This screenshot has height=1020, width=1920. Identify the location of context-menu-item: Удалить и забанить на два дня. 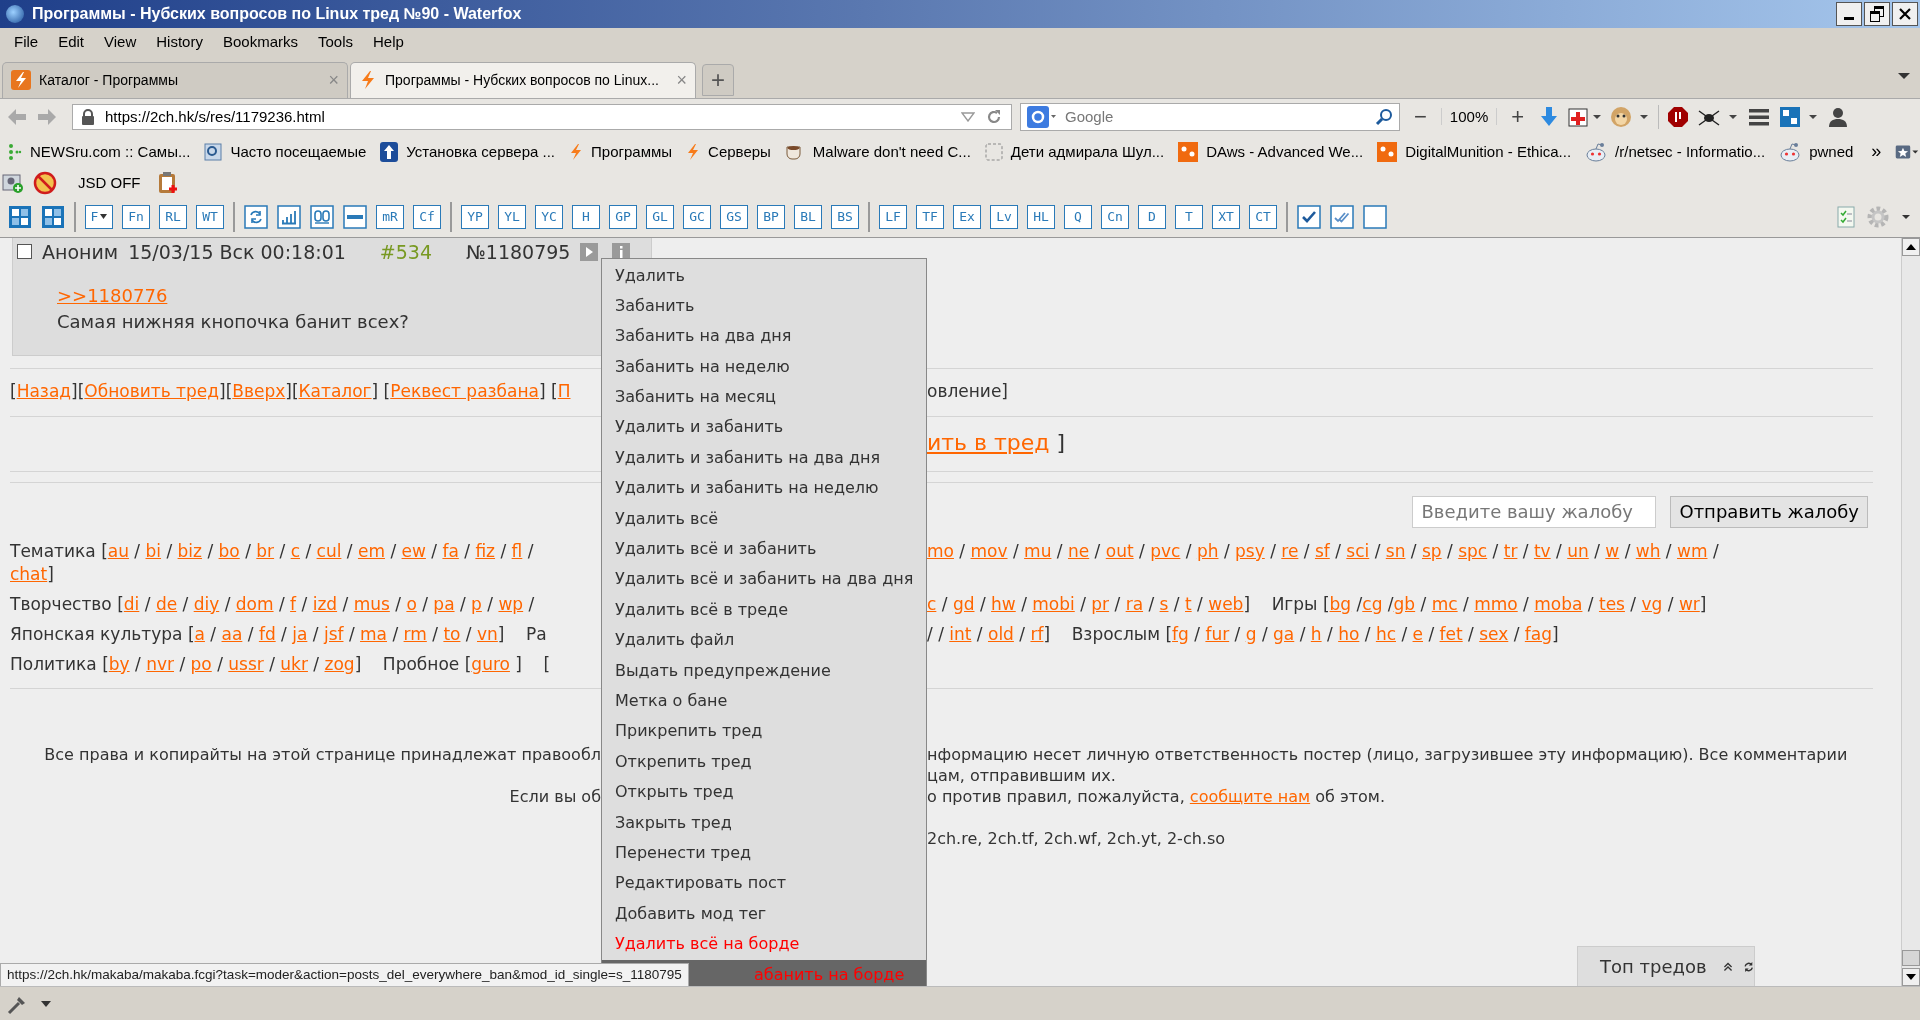
(764, 458).